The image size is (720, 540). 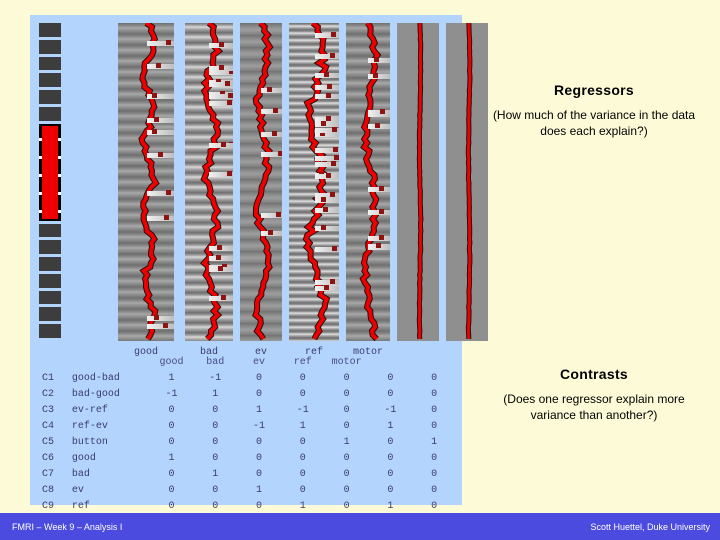 What do you see at coordinates (48, 458) in the screenshot?
I see `contrast-id: C6` at bounding box center [48, 458].